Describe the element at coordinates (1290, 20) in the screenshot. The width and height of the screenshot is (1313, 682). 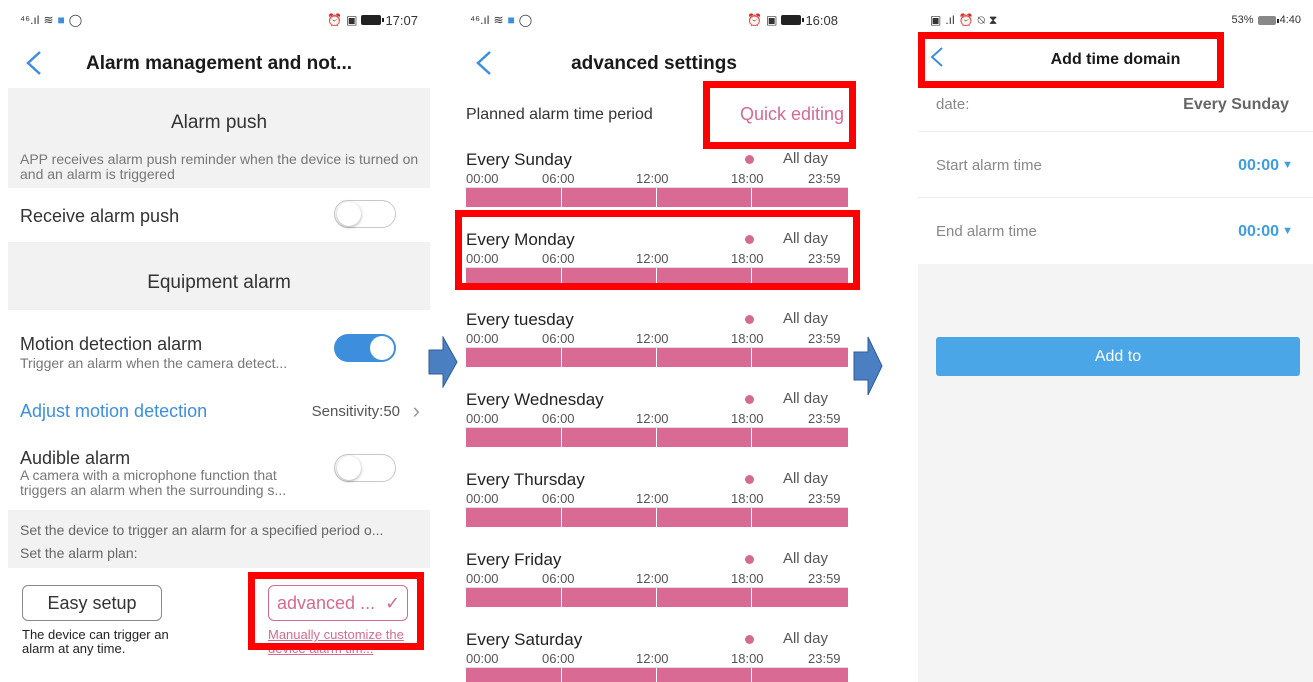
I see `status-time: 4:40` at that location.